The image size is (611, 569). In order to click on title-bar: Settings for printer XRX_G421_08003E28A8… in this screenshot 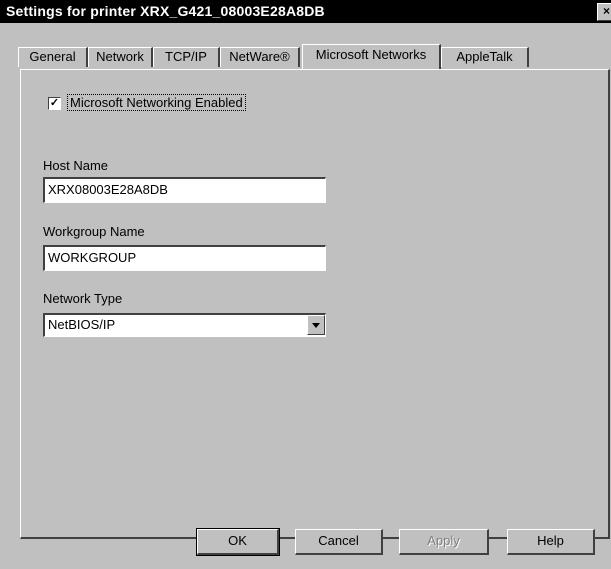, I will do `click(305, 11)`.